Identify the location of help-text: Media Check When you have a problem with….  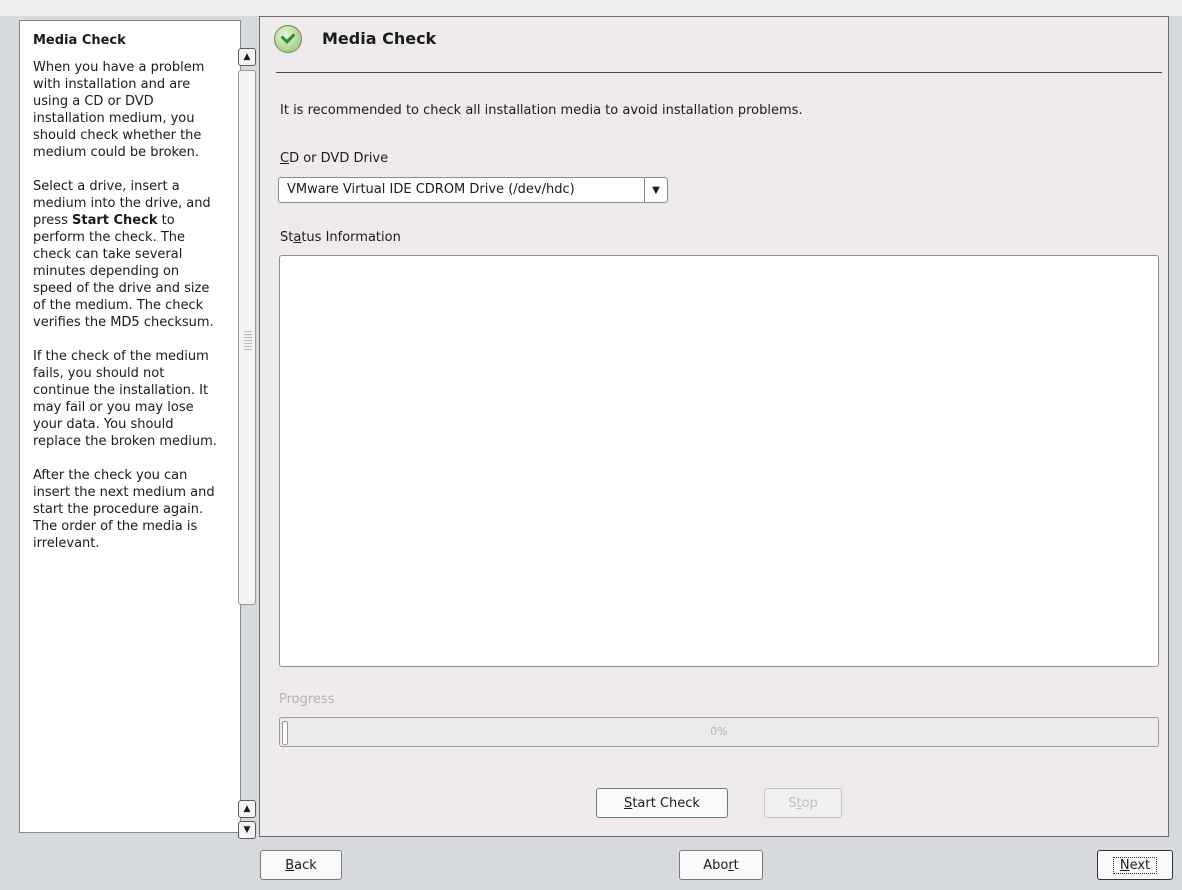
(126, 300).